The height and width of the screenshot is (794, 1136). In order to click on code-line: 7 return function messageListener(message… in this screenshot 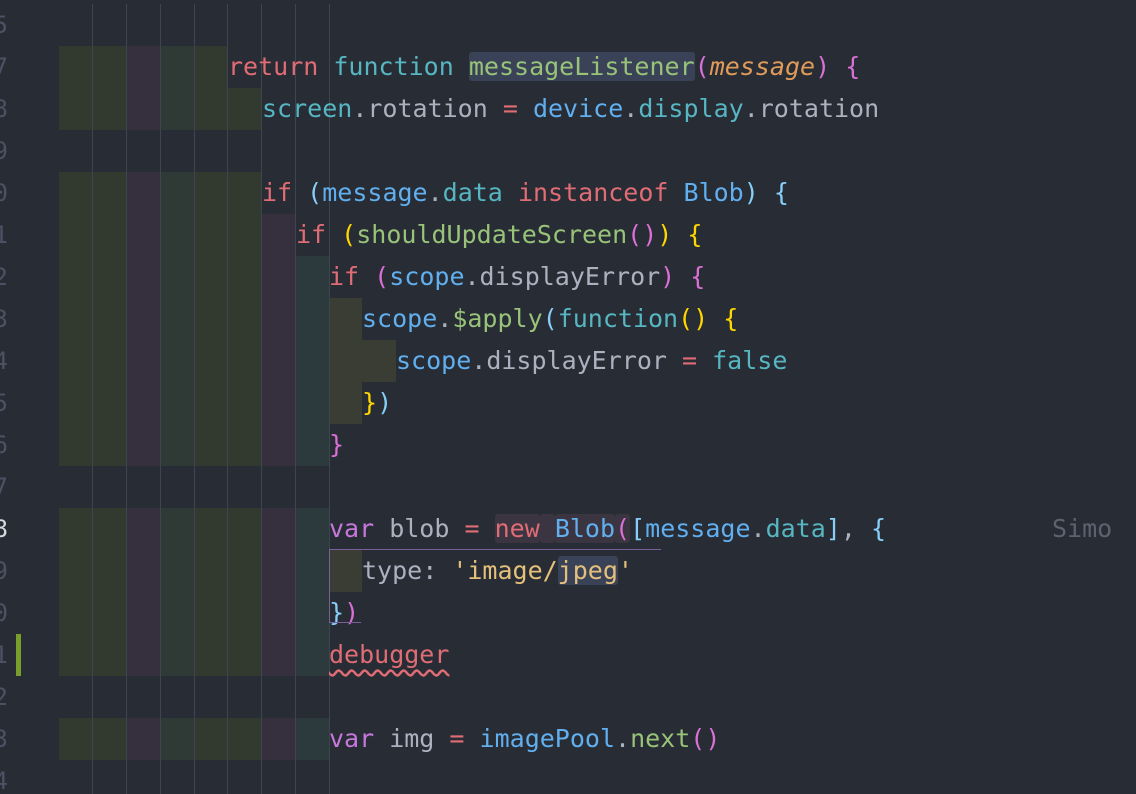, I will do `click(568, 67)`.